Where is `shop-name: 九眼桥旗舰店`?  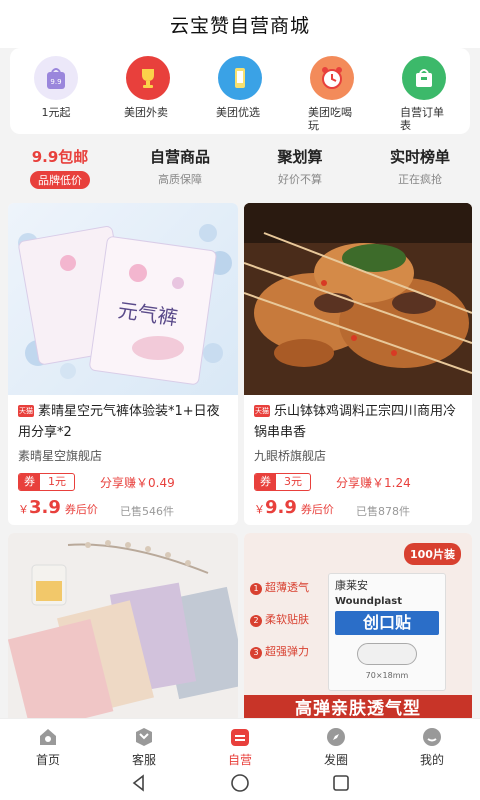
shop-name: 九眼桥旗舰店 is located at coordinates (290, 456).